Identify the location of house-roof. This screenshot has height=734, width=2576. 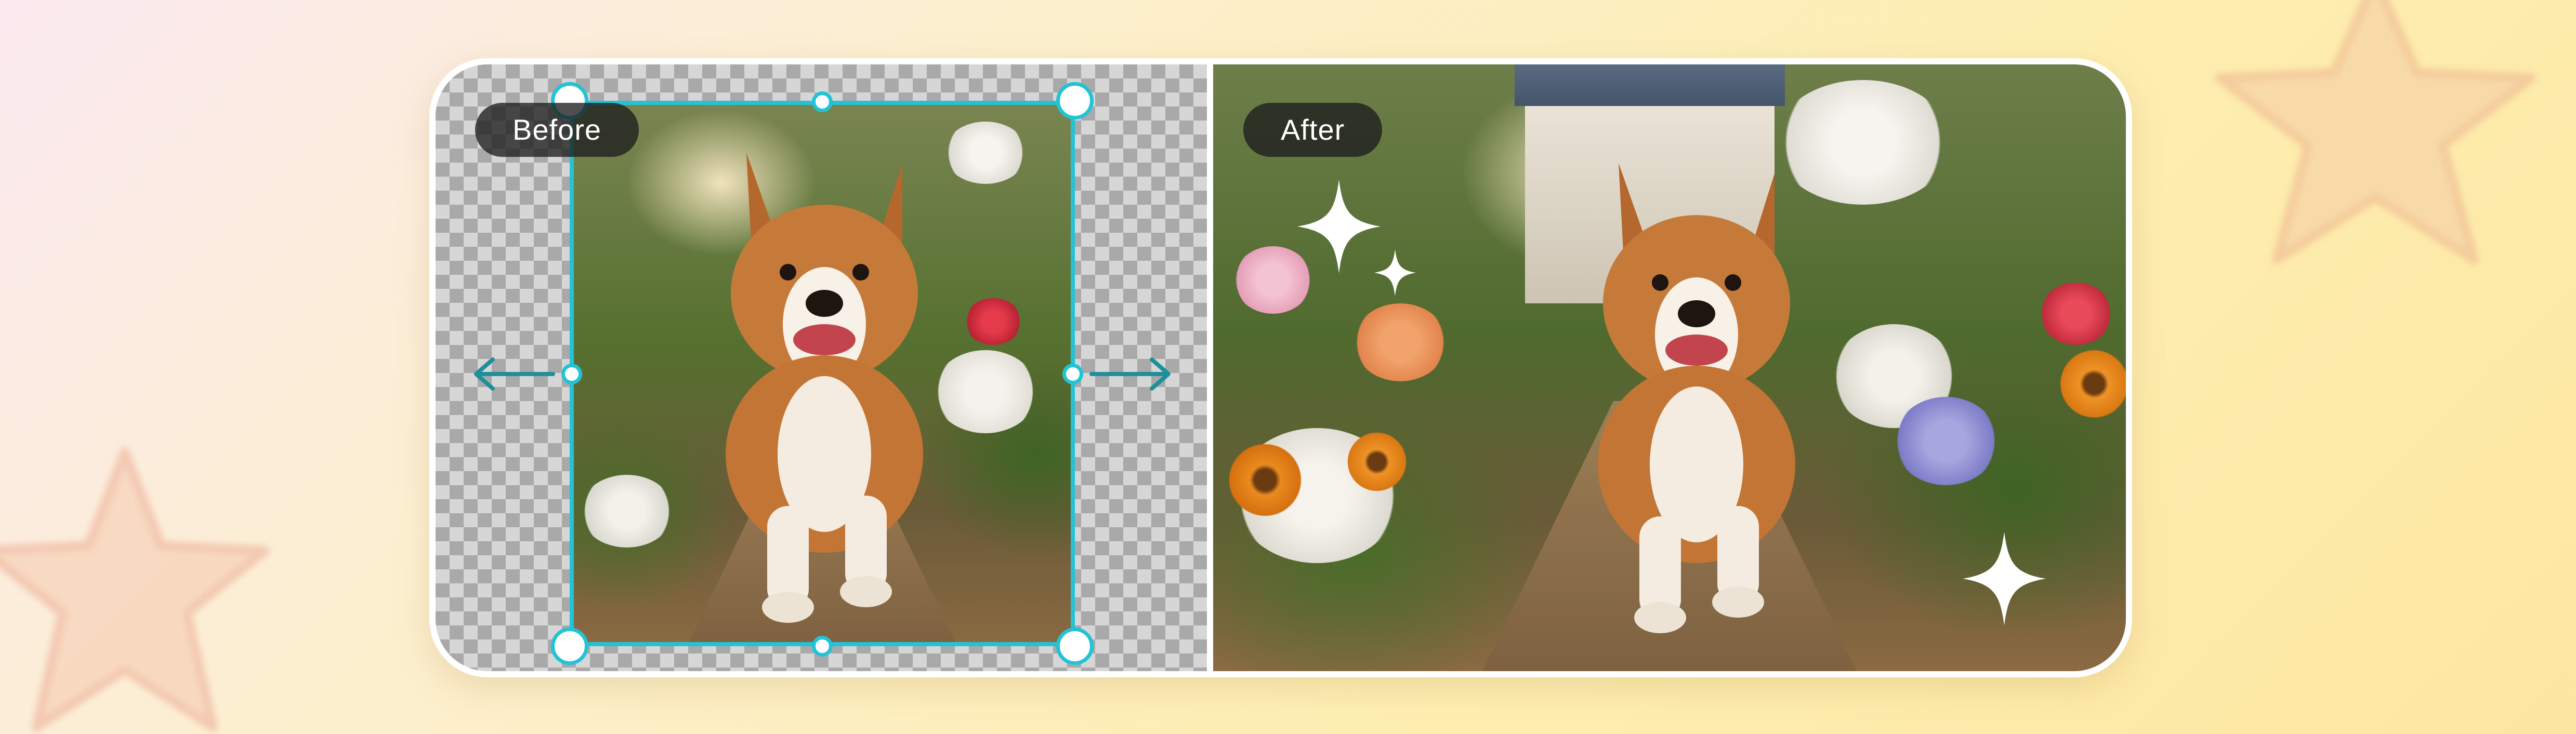
(1650, 85).